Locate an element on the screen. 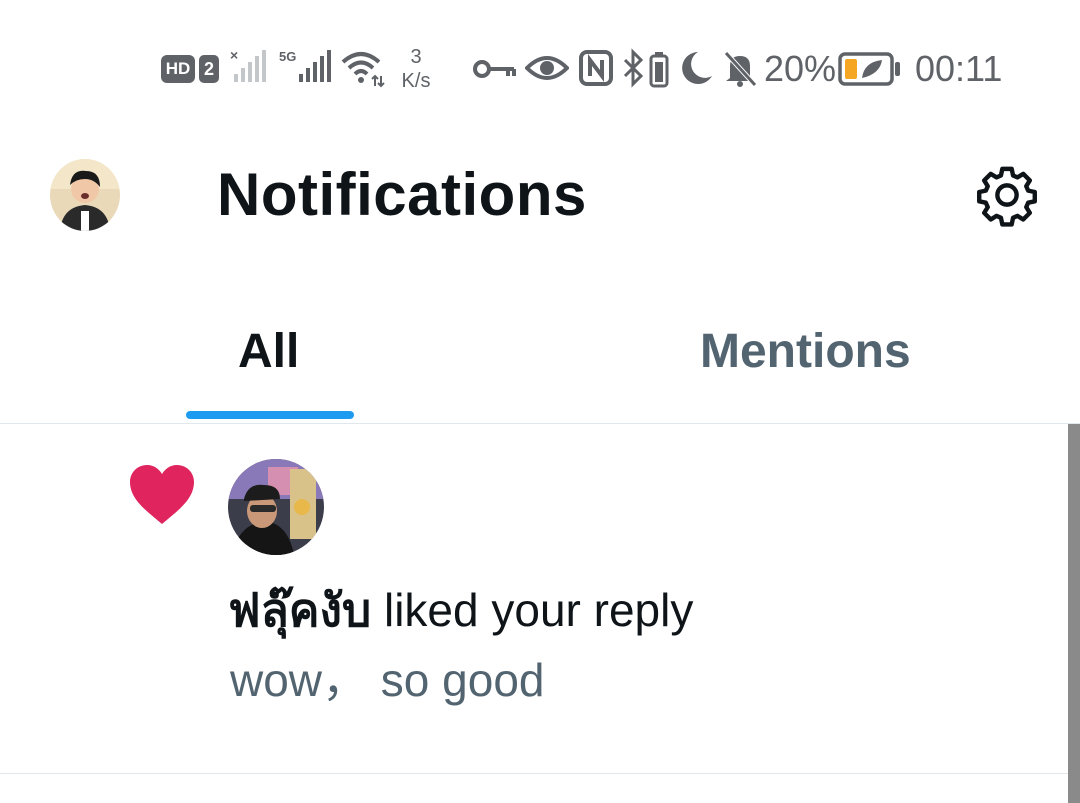 The height and width of the screenshot is (803, 1080). tab-all-label: All is located at coordinates (269, 351).